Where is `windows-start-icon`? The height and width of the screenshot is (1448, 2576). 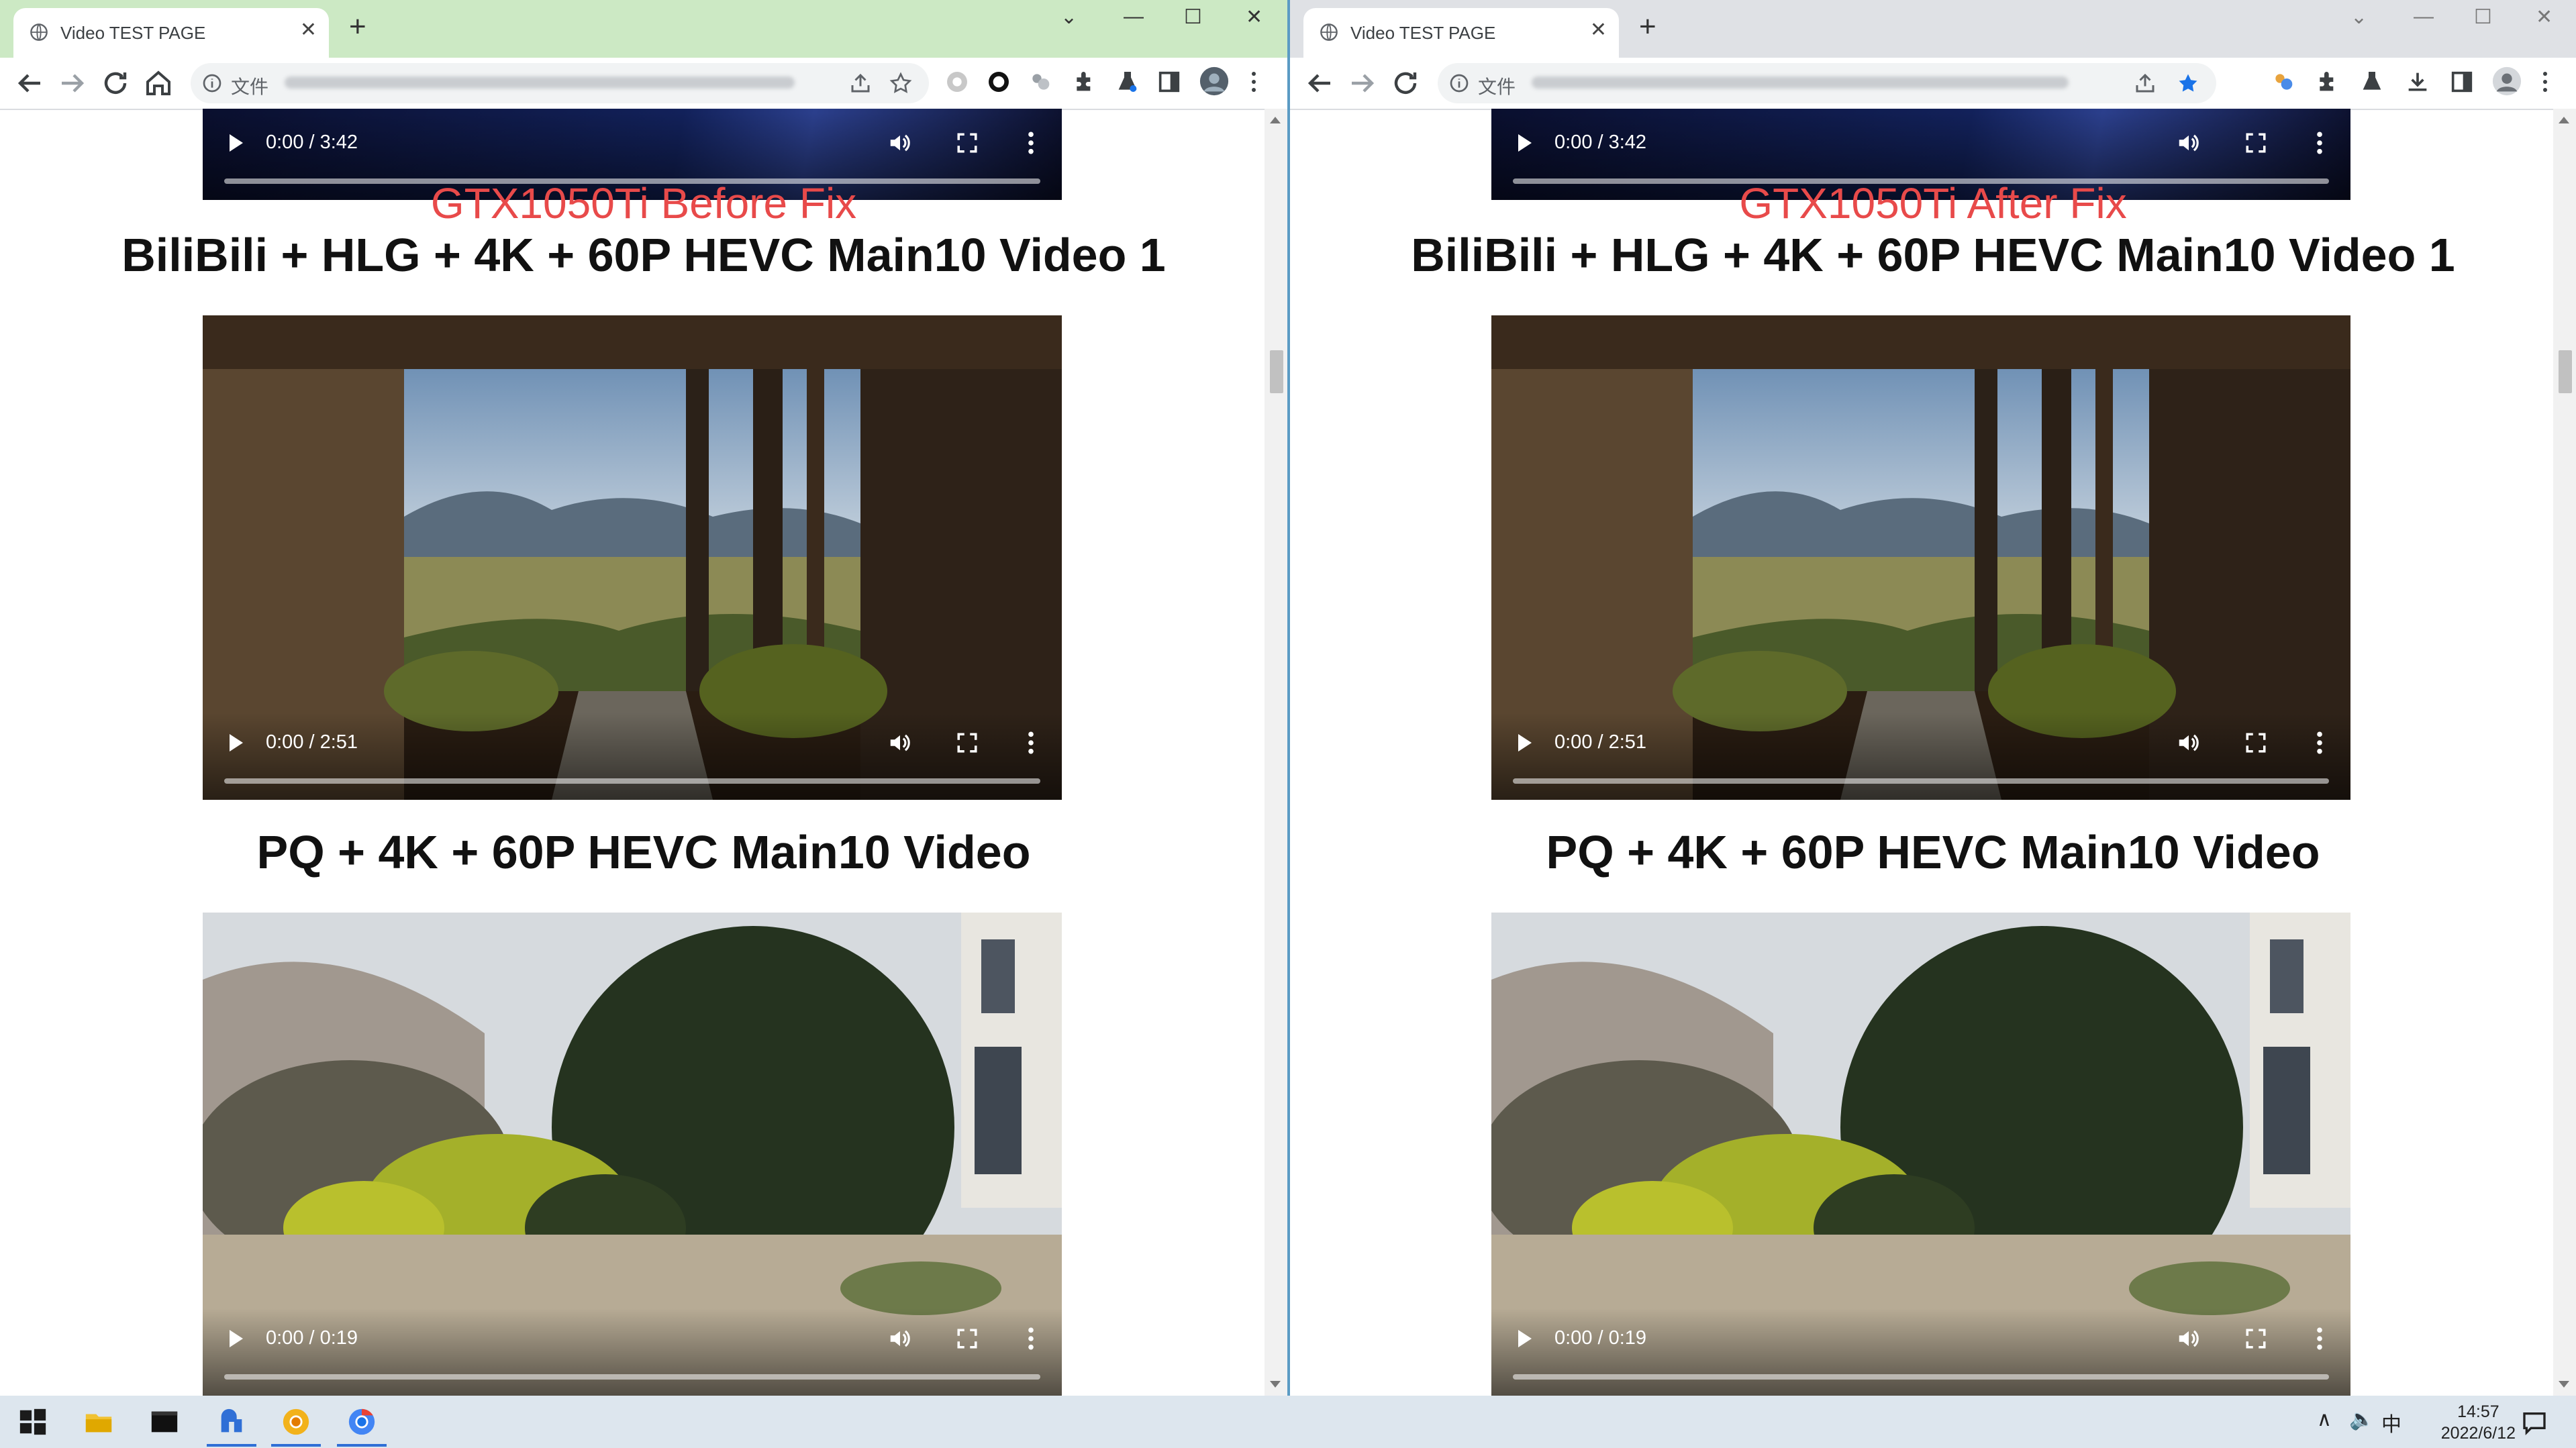 windows-start-icon is located at coordinates (32, 1421).